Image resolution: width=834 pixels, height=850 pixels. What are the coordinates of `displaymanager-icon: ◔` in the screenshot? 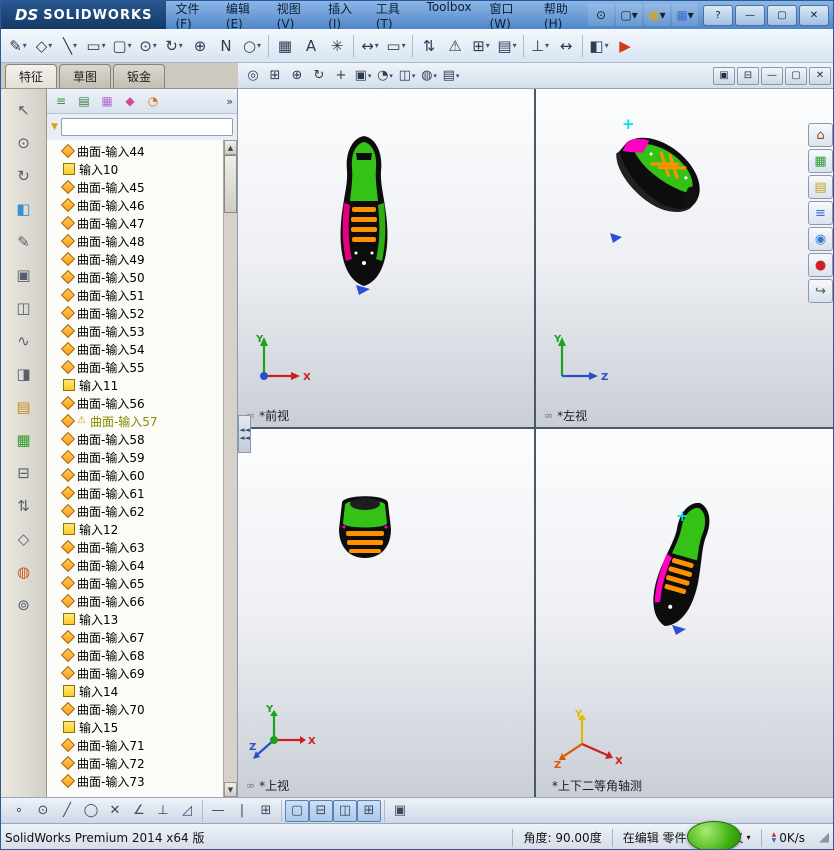 It's located at (153, 101).